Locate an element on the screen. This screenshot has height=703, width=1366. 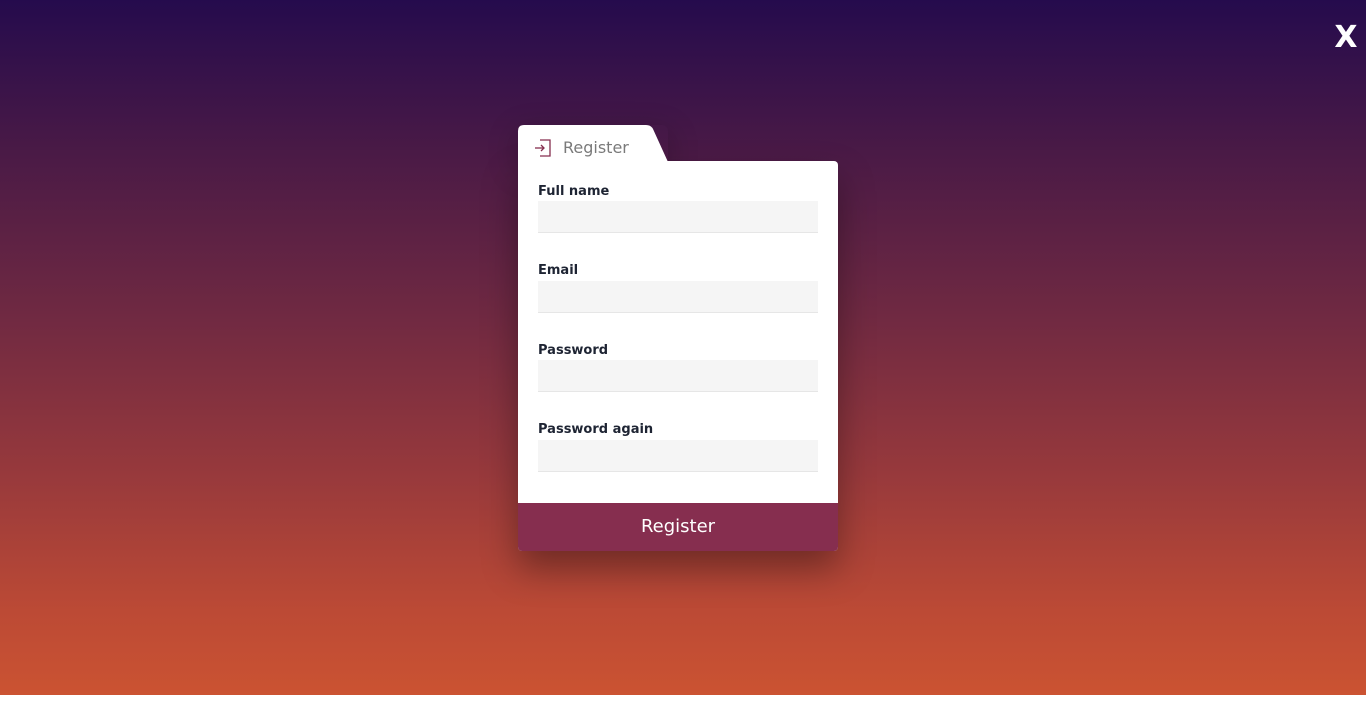
password-label: Password is located at coordinates (573, 350).